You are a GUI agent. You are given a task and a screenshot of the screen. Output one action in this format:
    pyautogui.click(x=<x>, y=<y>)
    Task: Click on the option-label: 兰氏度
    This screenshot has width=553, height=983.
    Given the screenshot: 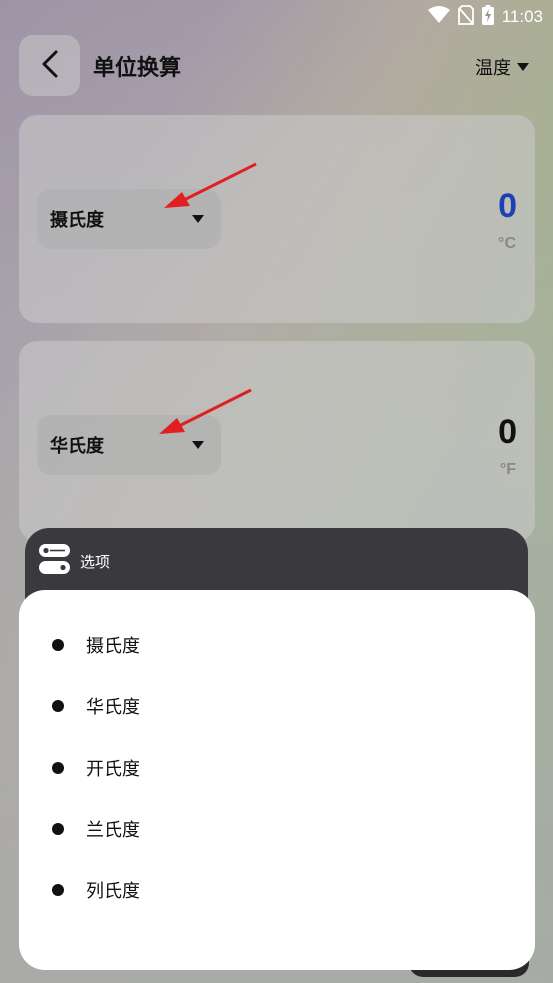 What is the action you would take?
    pyautogui.click(x=113, y=830)
    